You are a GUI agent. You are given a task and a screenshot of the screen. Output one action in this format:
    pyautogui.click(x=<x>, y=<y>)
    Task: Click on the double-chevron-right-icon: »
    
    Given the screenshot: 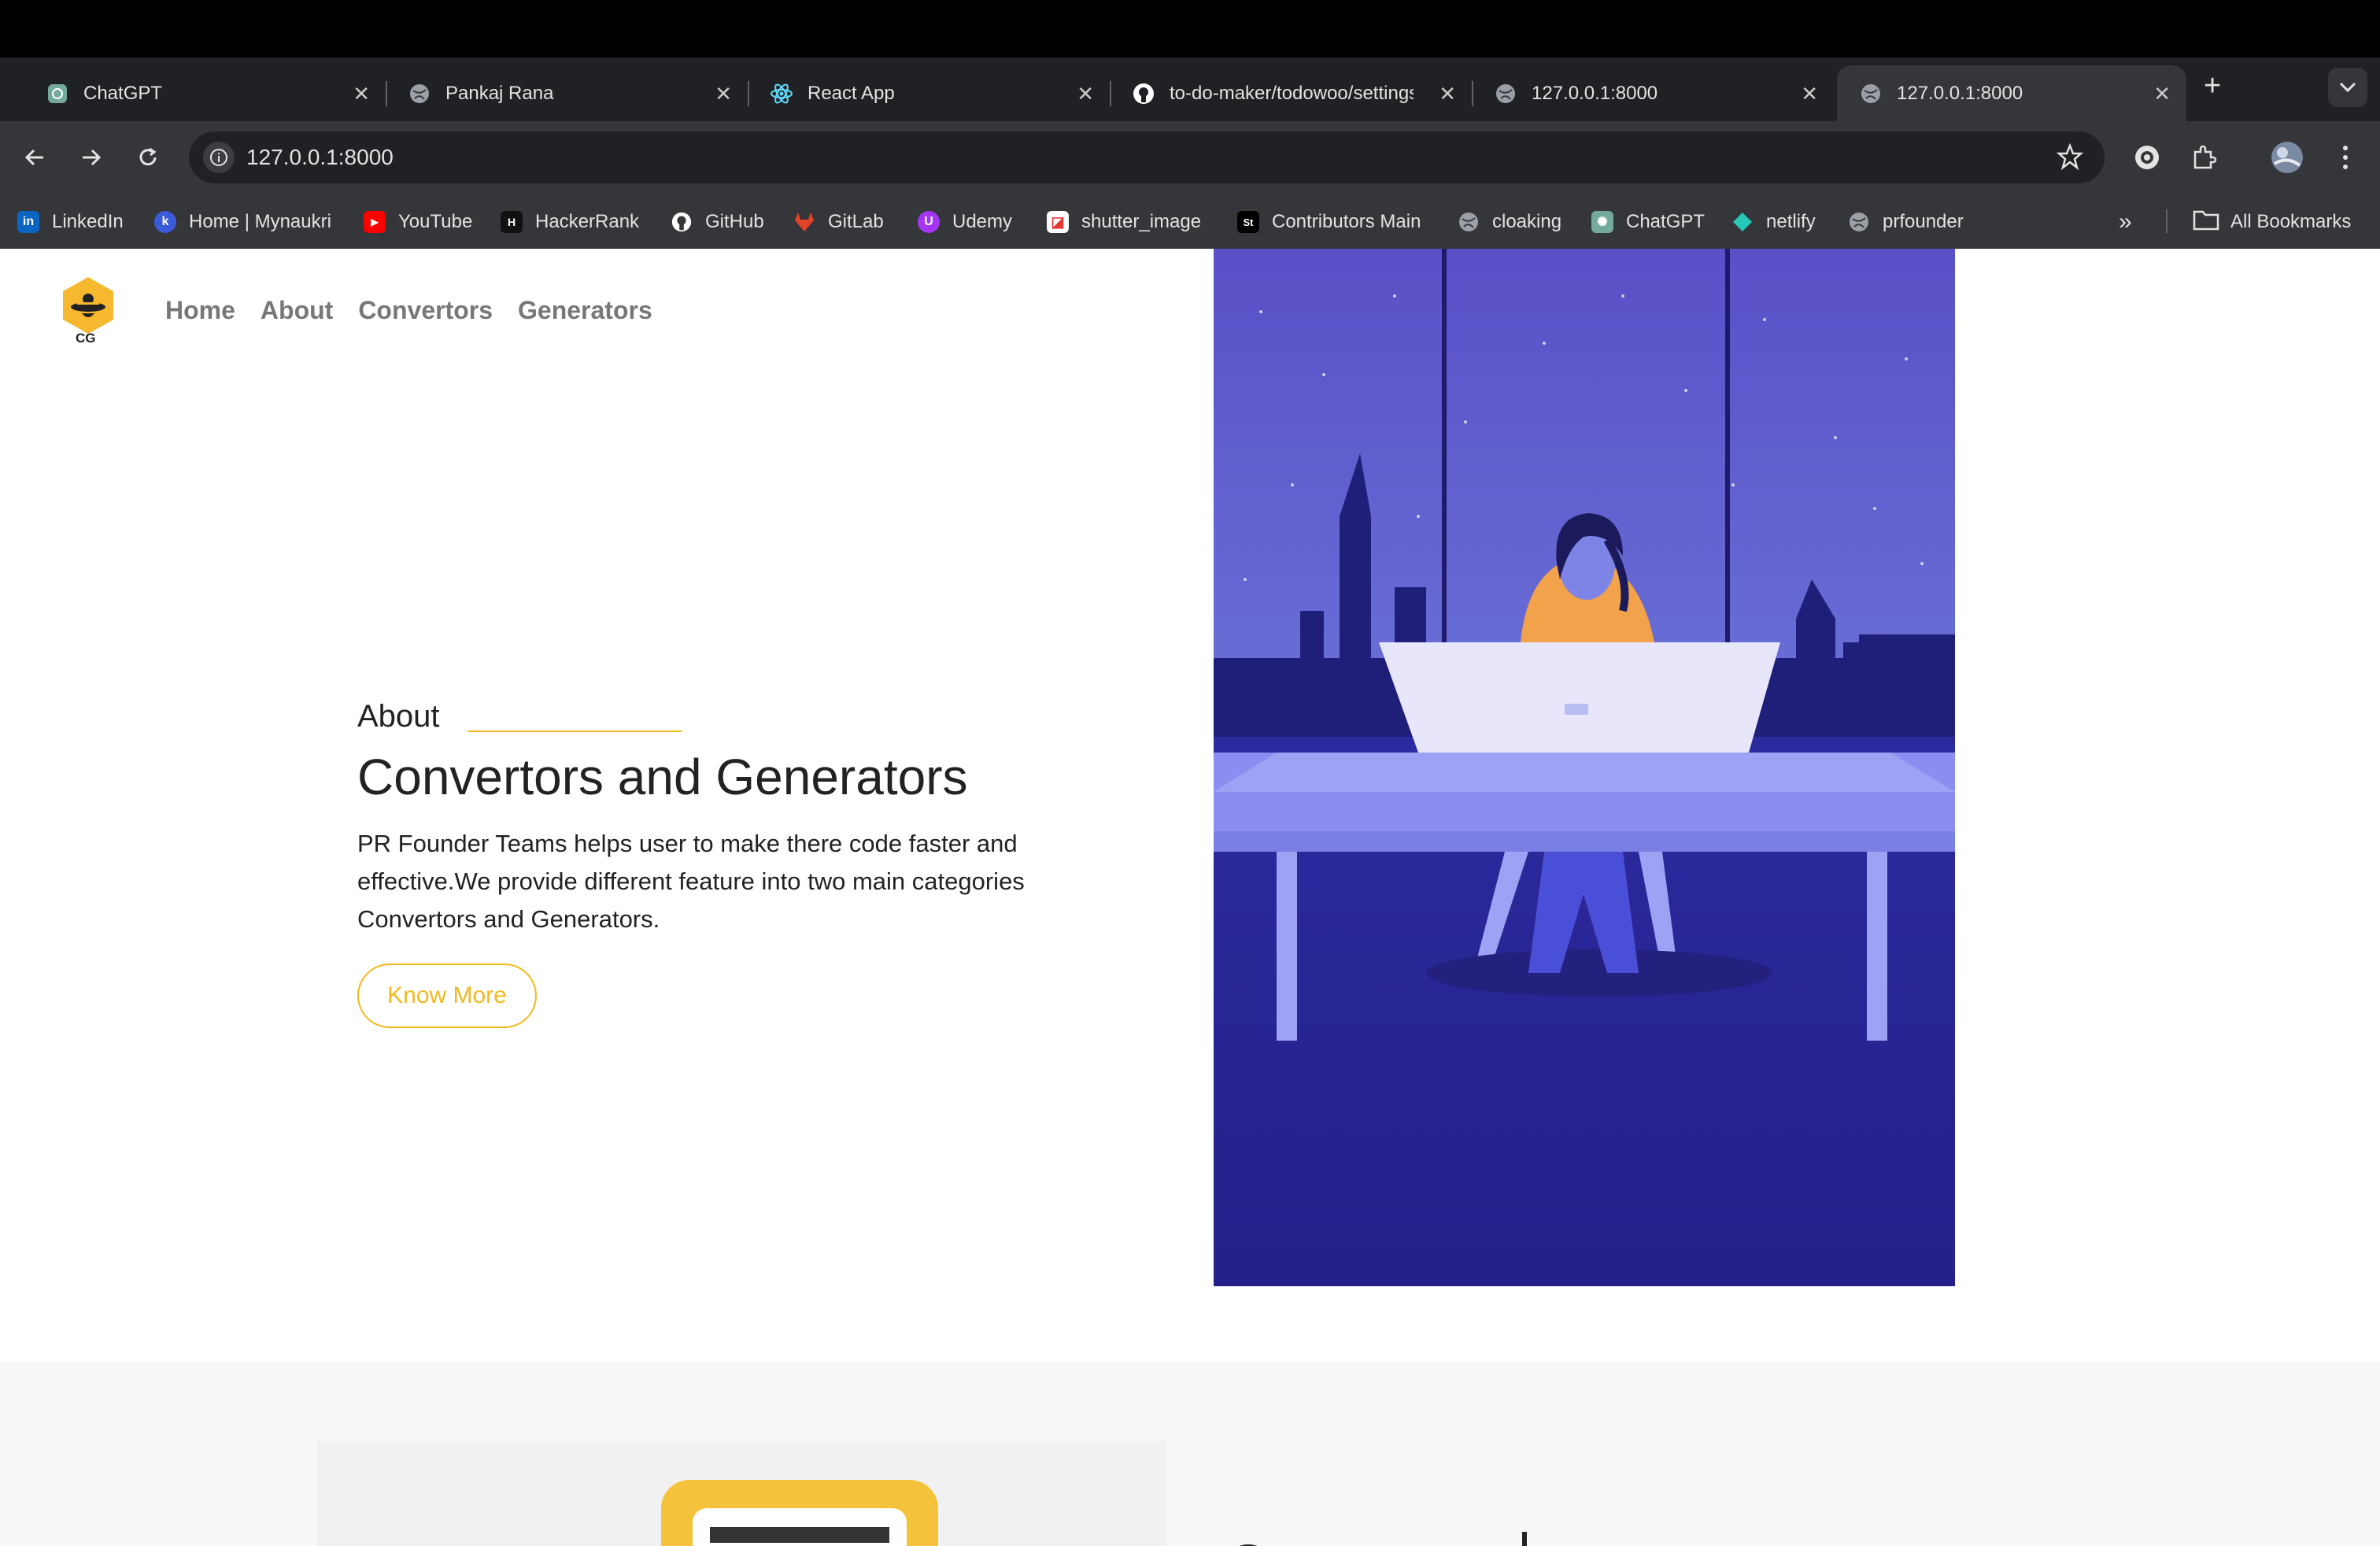 What is the action you would take?
    pyautogui.click(x=2125, y=222)
    